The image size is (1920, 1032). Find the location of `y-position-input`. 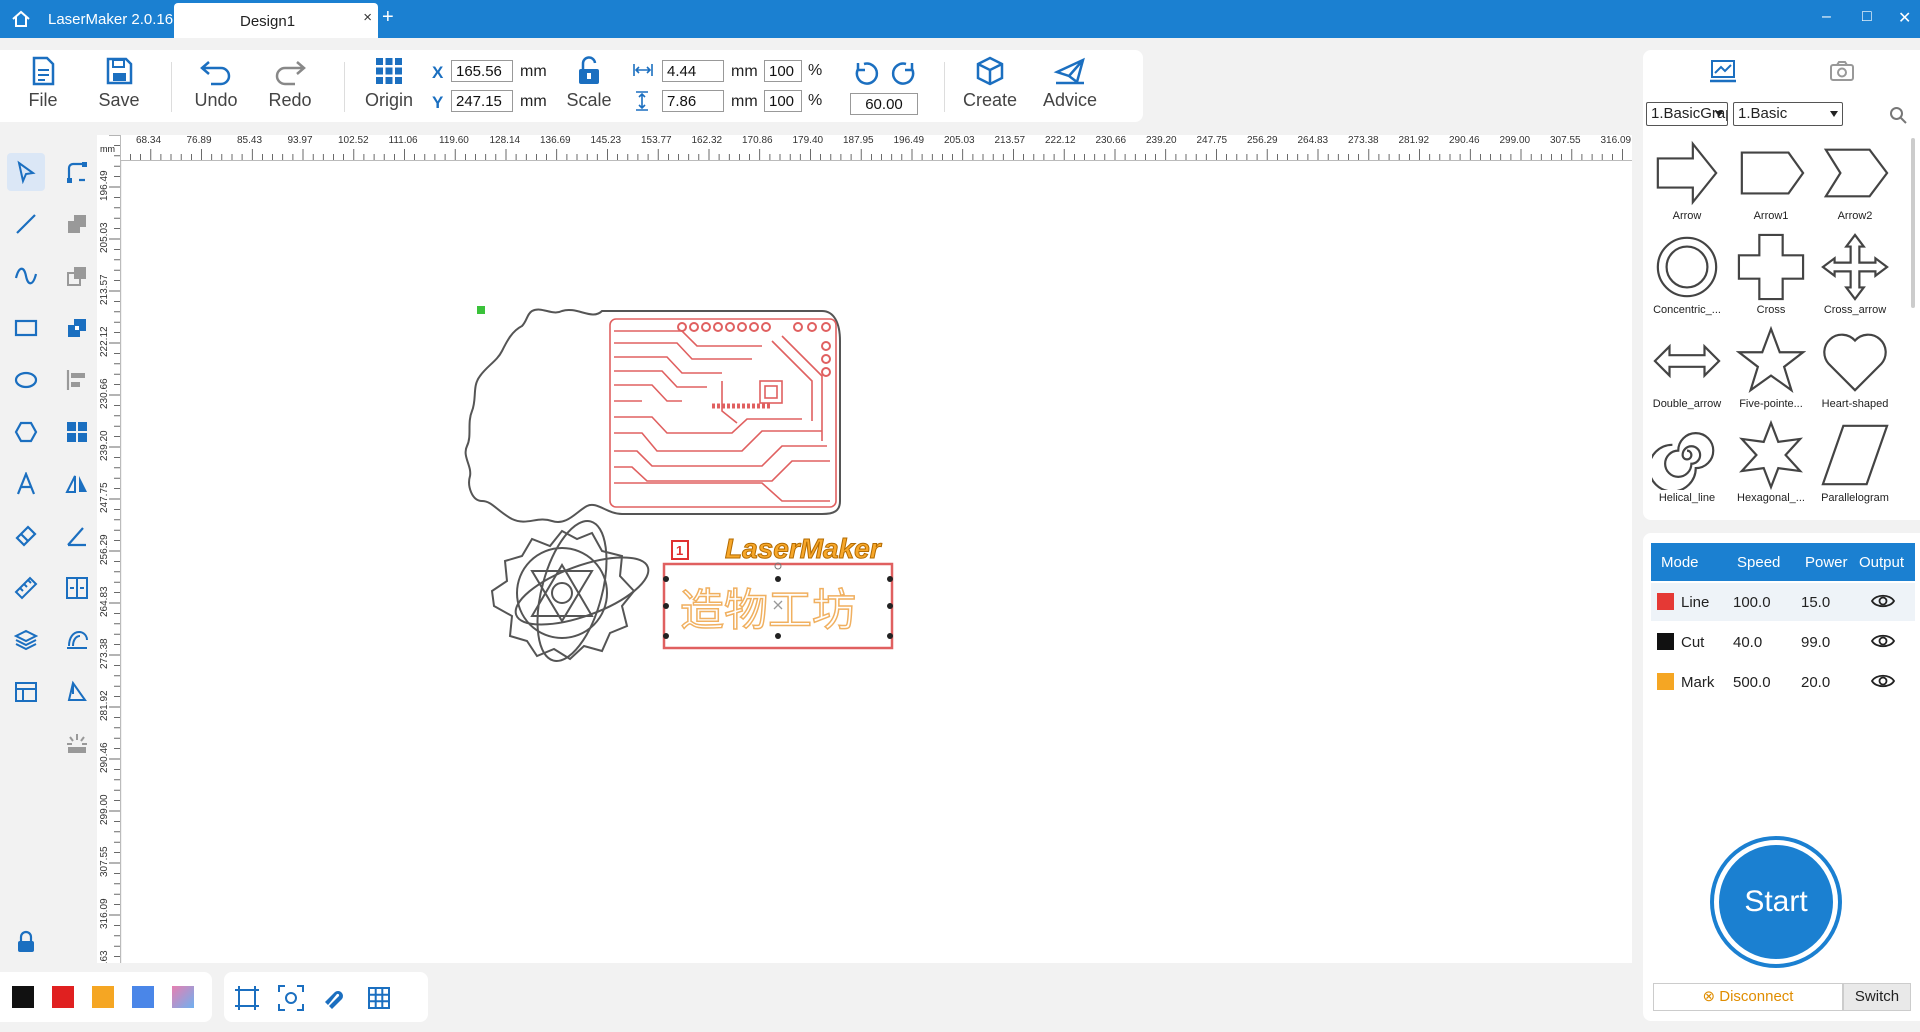

y-position-input is located at coordinates (482, 101).